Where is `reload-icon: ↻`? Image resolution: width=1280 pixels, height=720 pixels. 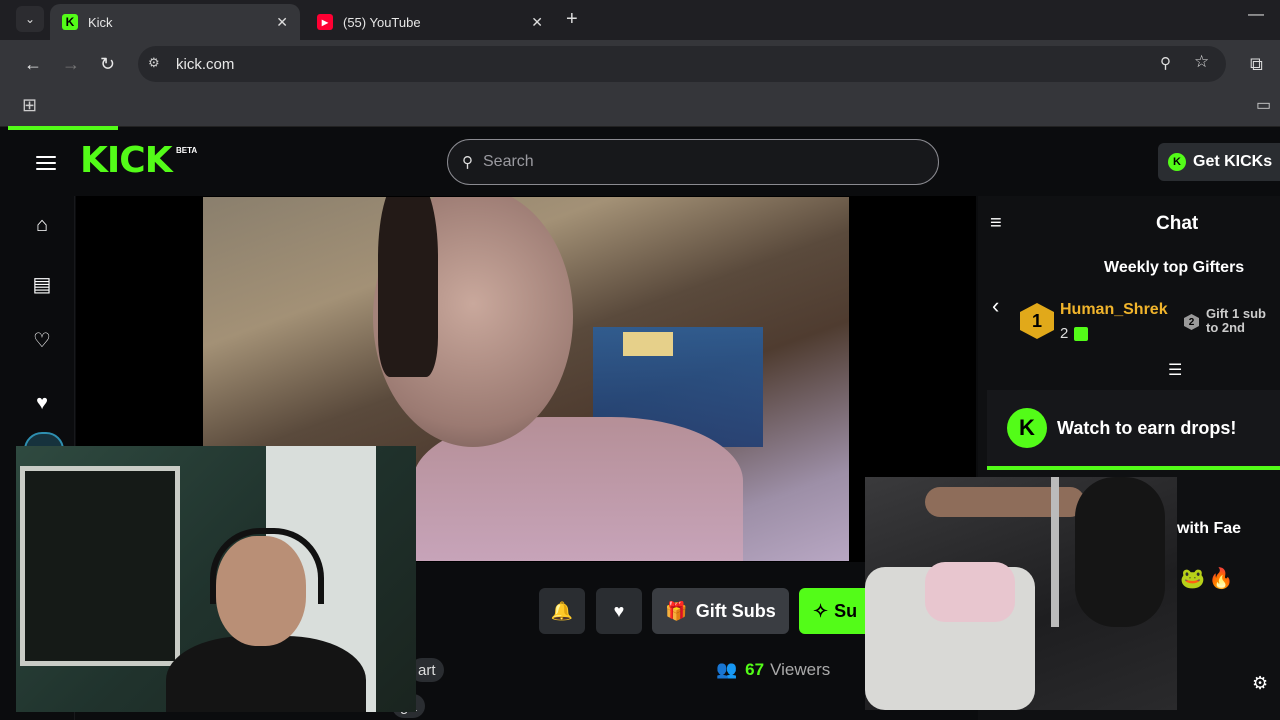
reload-icon: ↻ is located at coordinates (107, 64).